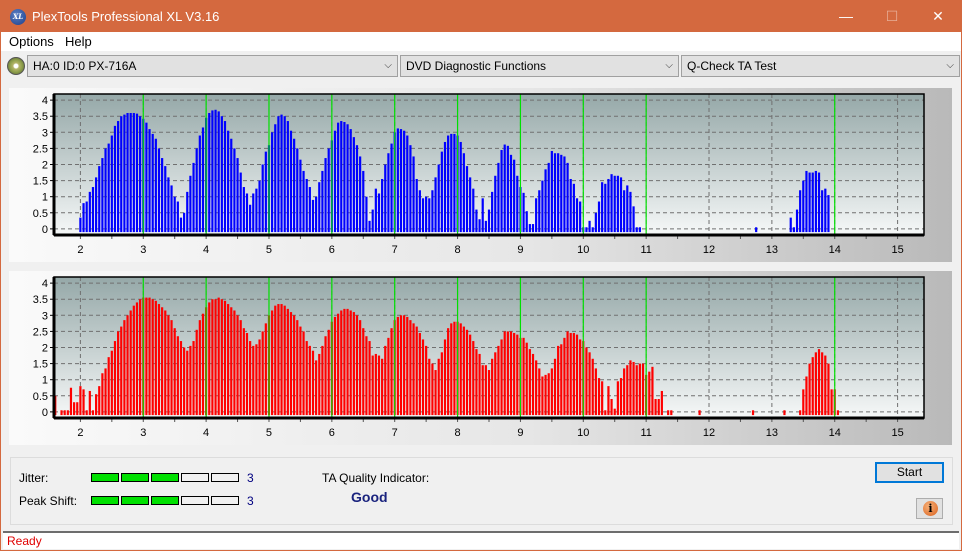  What do you see at coordinates (481, 491) in the screenshot?
I see `results-panel` at bounding box center [481, 491].